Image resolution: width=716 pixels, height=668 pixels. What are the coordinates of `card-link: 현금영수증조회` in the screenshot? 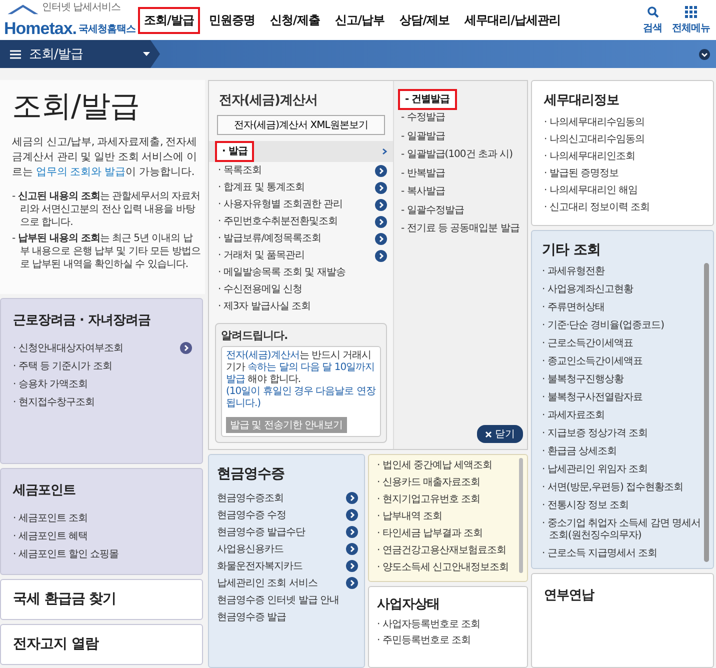 It's located at (250, 497).